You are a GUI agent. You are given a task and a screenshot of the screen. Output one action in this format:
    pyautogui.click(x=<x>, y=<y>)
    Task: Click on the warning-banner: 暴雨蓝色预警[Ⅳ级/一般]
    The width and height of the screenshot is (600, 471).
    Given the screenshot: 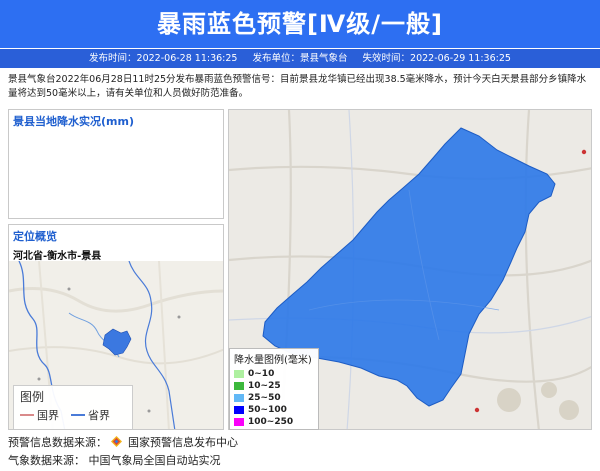 What is the action you would take?
    pyautogui.click(x=300, y=24)
    